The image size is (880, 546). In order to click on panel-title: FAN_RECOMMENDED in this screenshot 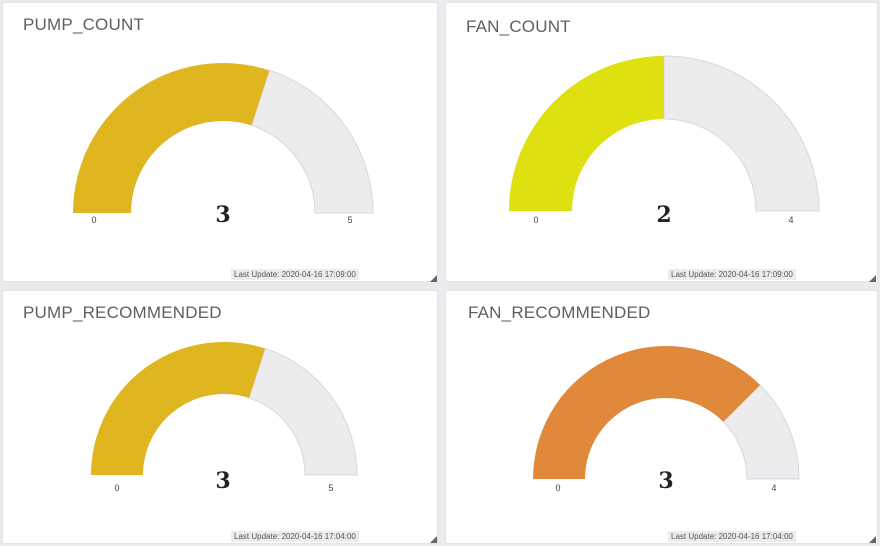, I will do `click(559, 312)`.